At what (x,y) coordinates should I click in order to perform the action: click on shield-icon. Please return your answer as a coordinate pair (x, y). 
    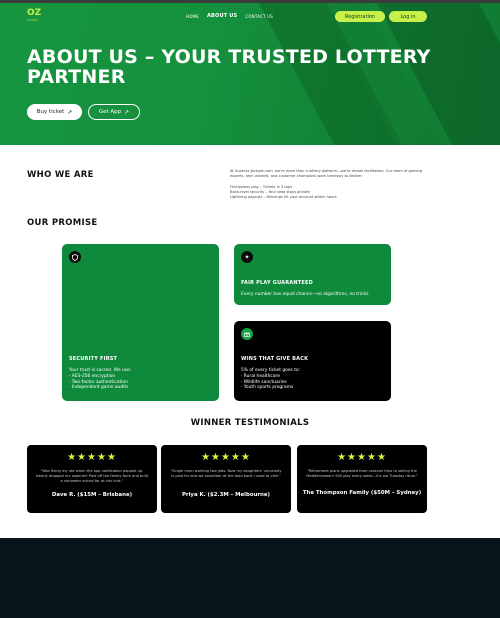
    Looking at the image, I should click on (75, 257).